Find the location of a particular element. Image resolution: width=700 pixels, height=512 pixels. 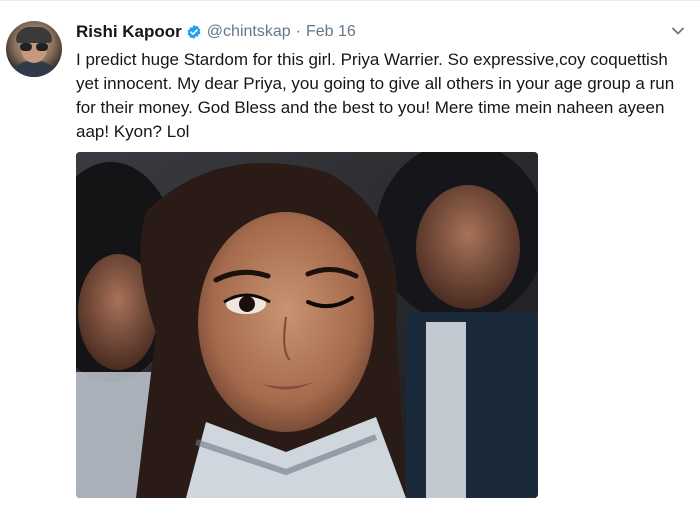

avatar is located at coordinates (34, 49).